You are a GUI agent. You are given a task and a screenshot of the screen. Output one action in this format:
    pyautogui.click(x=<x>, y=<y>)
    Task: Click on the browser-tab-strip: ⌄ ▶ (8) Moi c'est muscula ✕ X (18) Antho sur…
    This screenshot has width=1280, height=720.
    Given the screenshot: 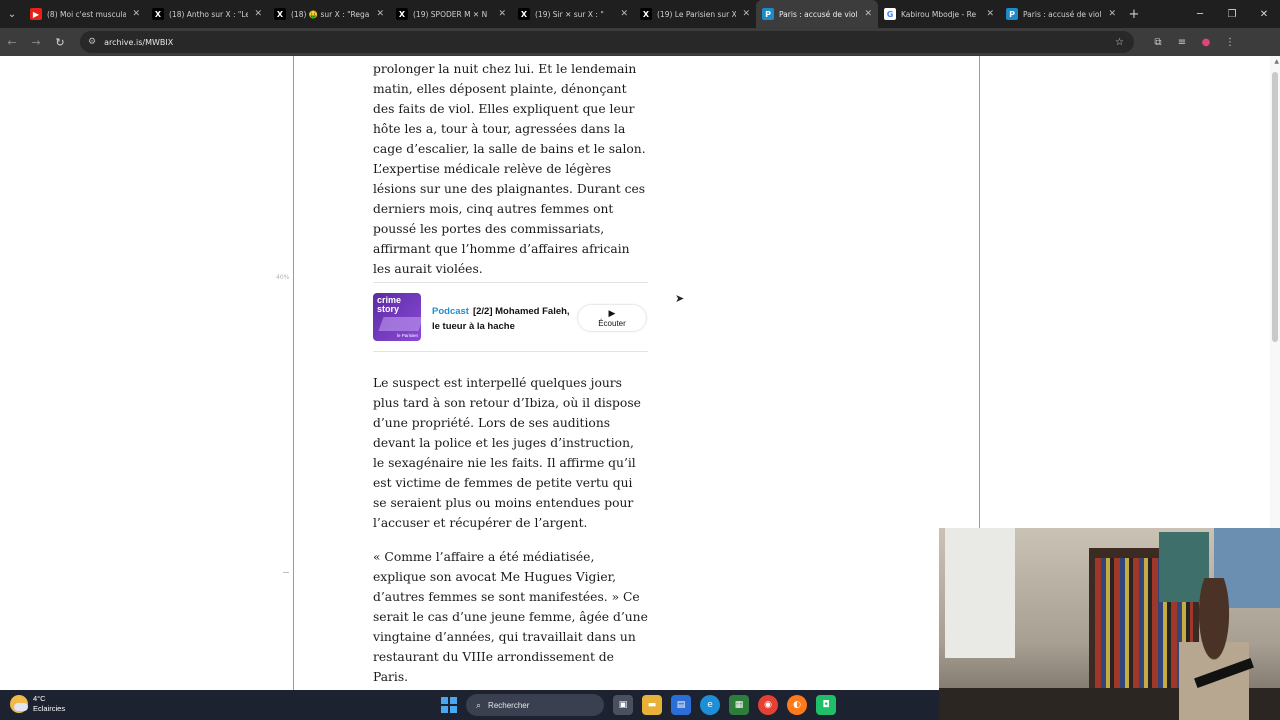 What is the action you would take?
    pyautogui.click(x=640, y=14)
    